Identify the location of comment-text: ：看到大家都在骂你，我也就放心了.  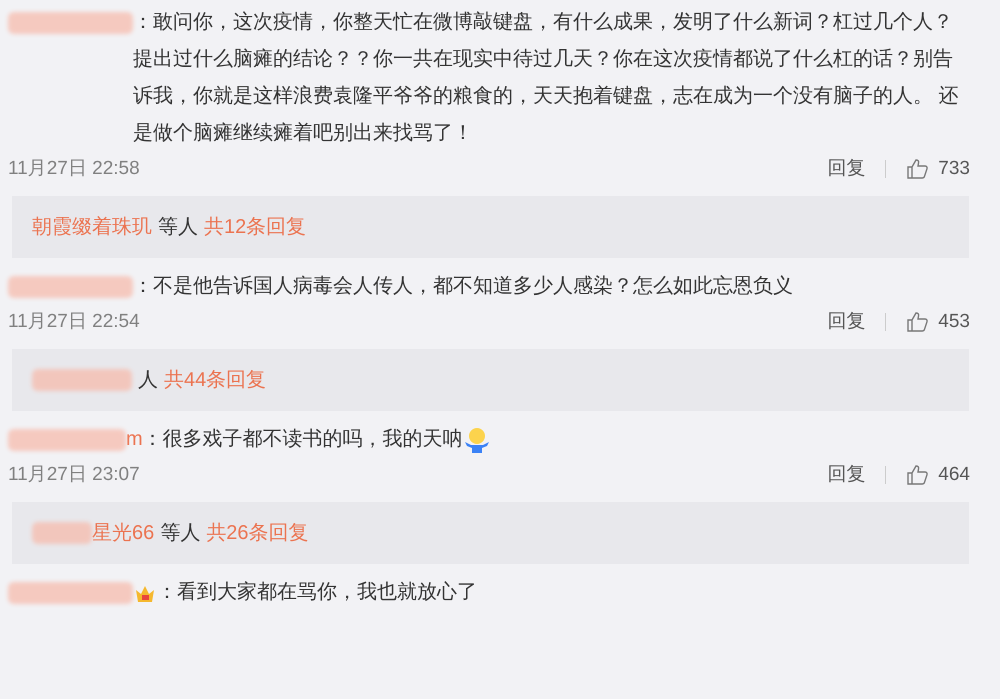
(317, 592).